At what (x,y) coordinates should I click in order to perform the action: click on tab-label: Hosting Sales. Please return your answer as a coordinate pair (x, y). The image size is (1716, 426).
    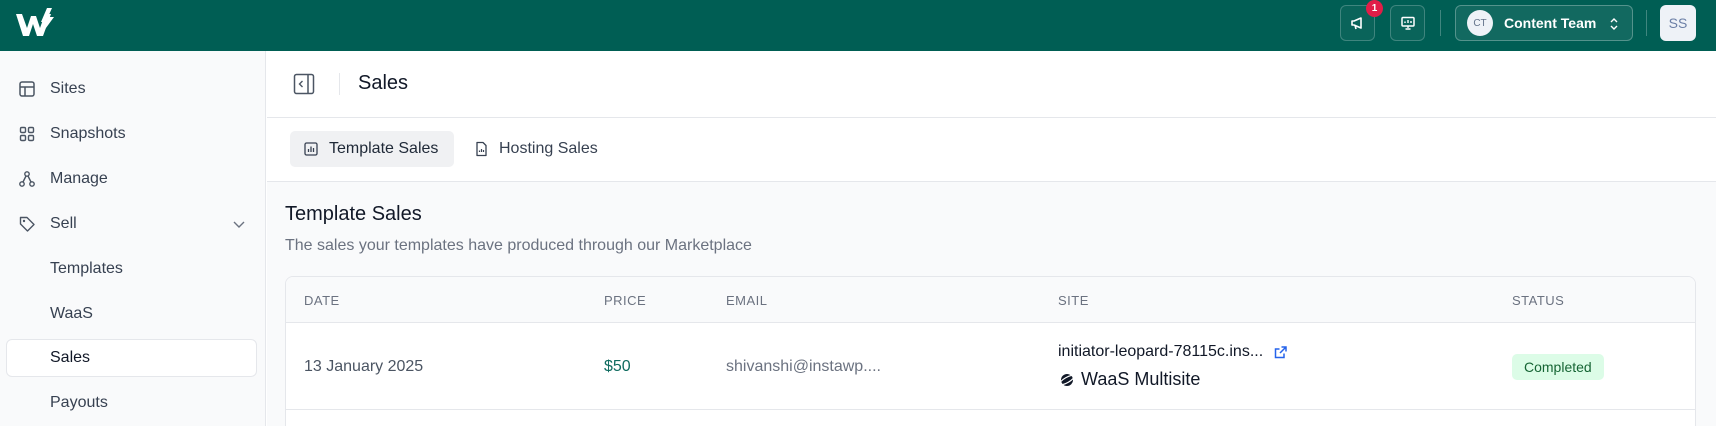
    Looking at the image, I should click on (548, 148).